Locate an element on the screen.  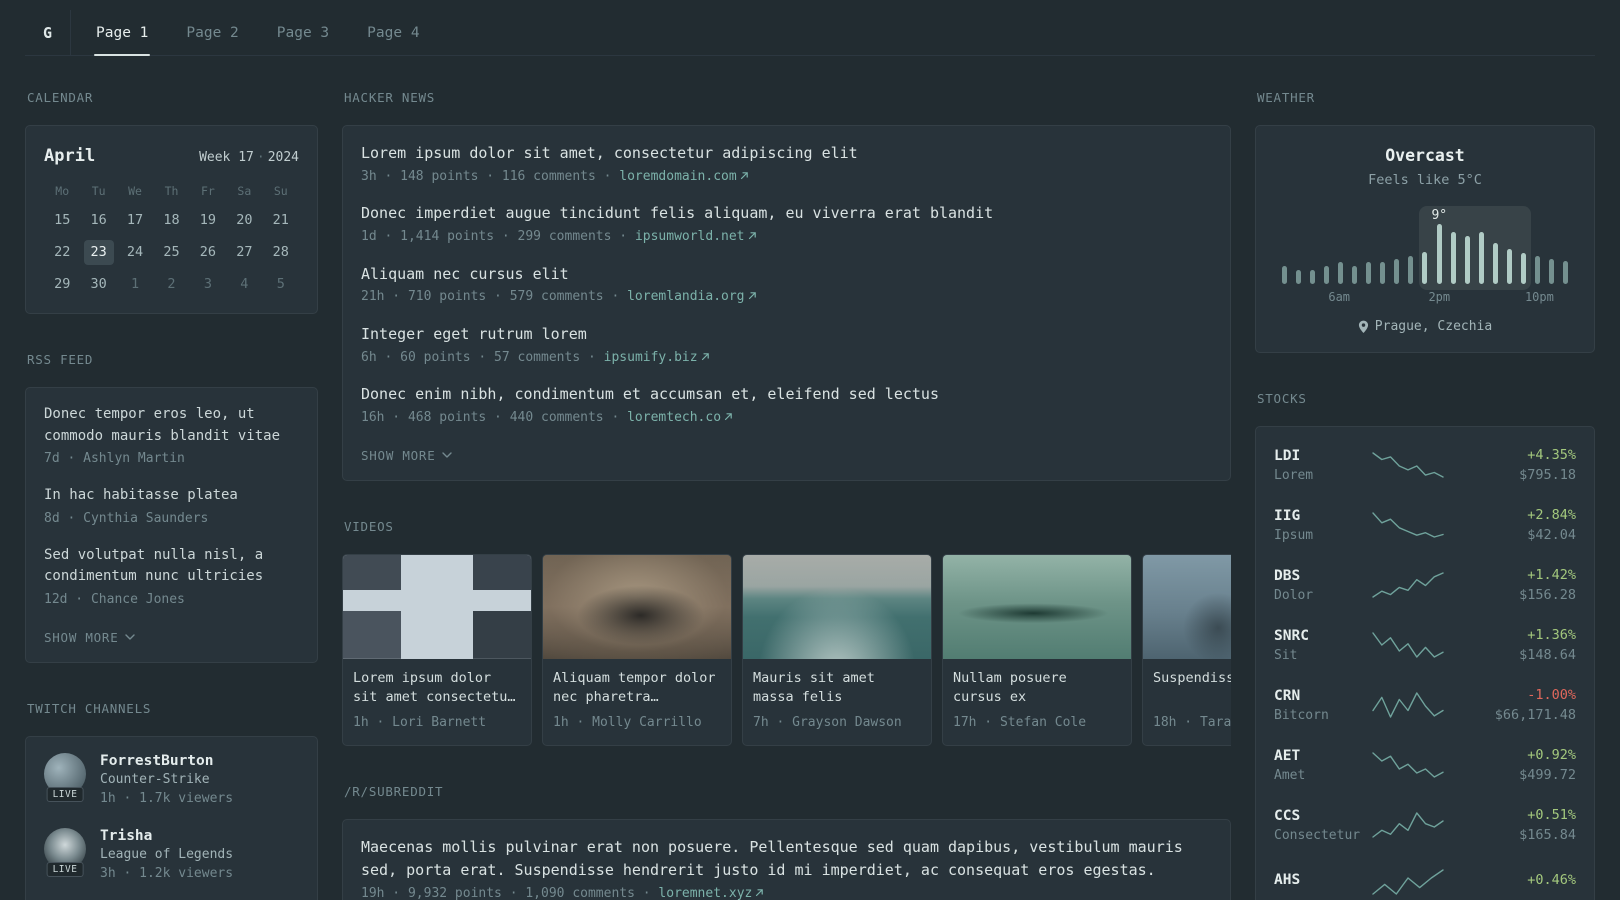
hackernews-item-stats: 21h · 710 points · 579 comments · is located at coordinates (490, 297).